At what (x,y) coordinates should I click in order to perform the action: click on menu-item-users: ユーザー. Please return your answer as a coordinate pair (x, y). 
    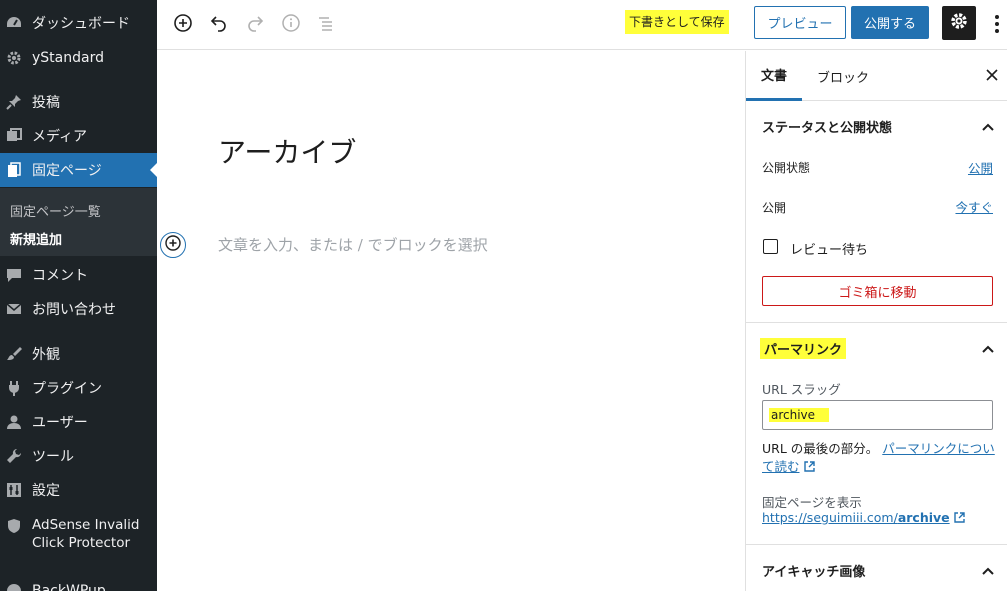
    Looking at the image, I should click on (78, 422).